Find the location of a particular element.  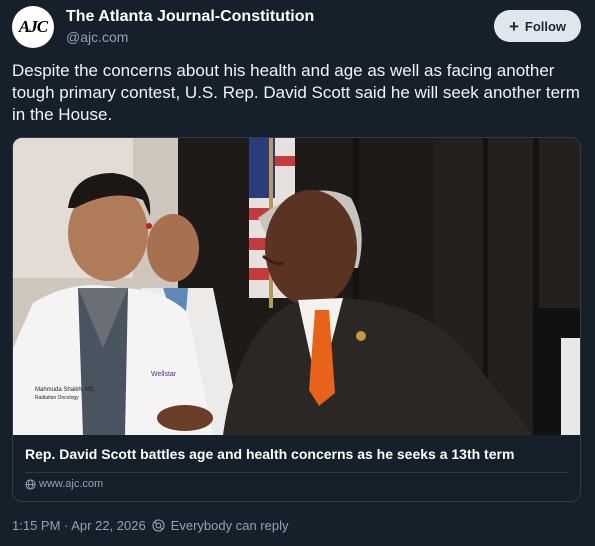

badge-dept-text: Radiation Oncology is located at coordinates (57, 398).